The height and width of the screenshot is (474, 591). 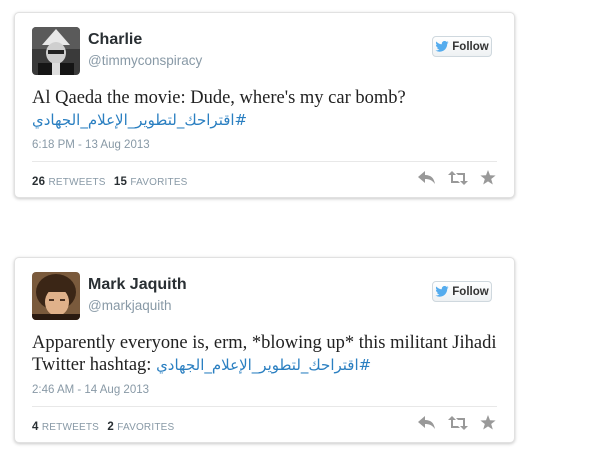 I want to click on tweet-stats: 26 RETWEETS 15 FAVORITES, so click(x=112, y=182).